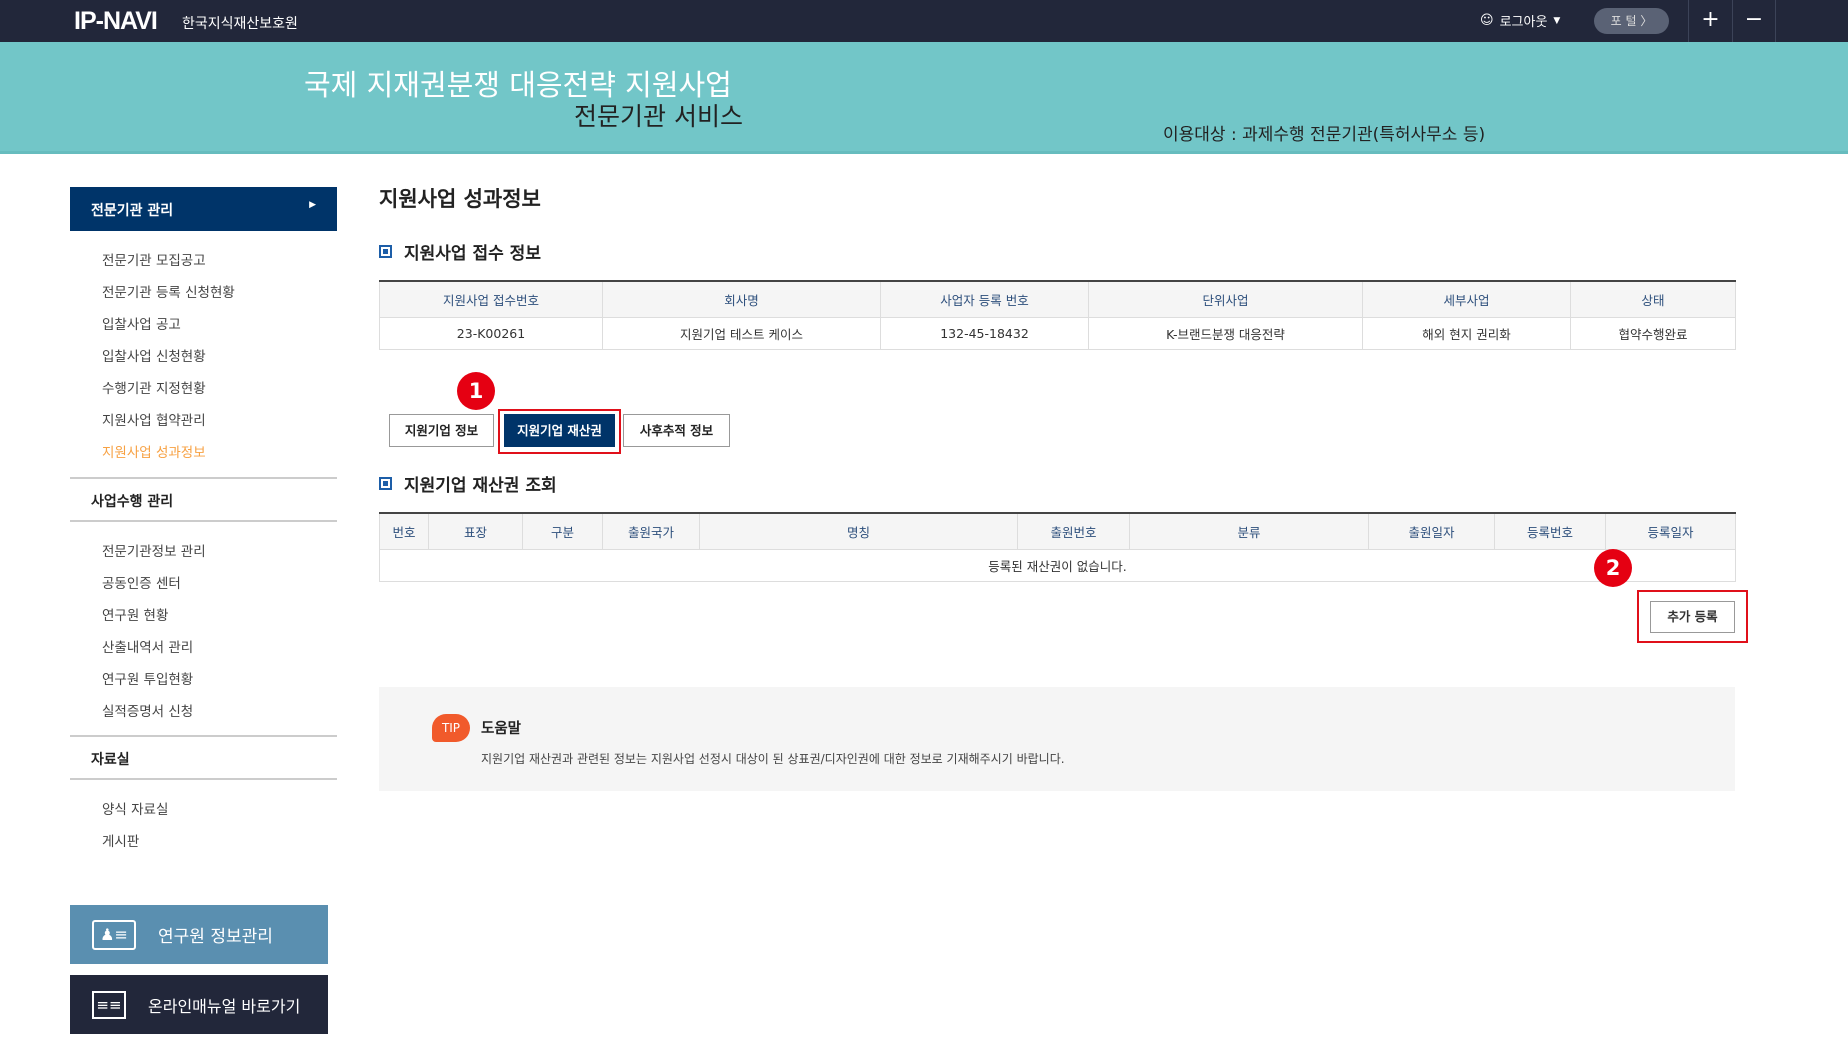 The image size is (1848, 1045). Describe the element at coordinates (154, 550) in the screenshot. I see `sidebar-item: 전문기관정보 관리` at that location.